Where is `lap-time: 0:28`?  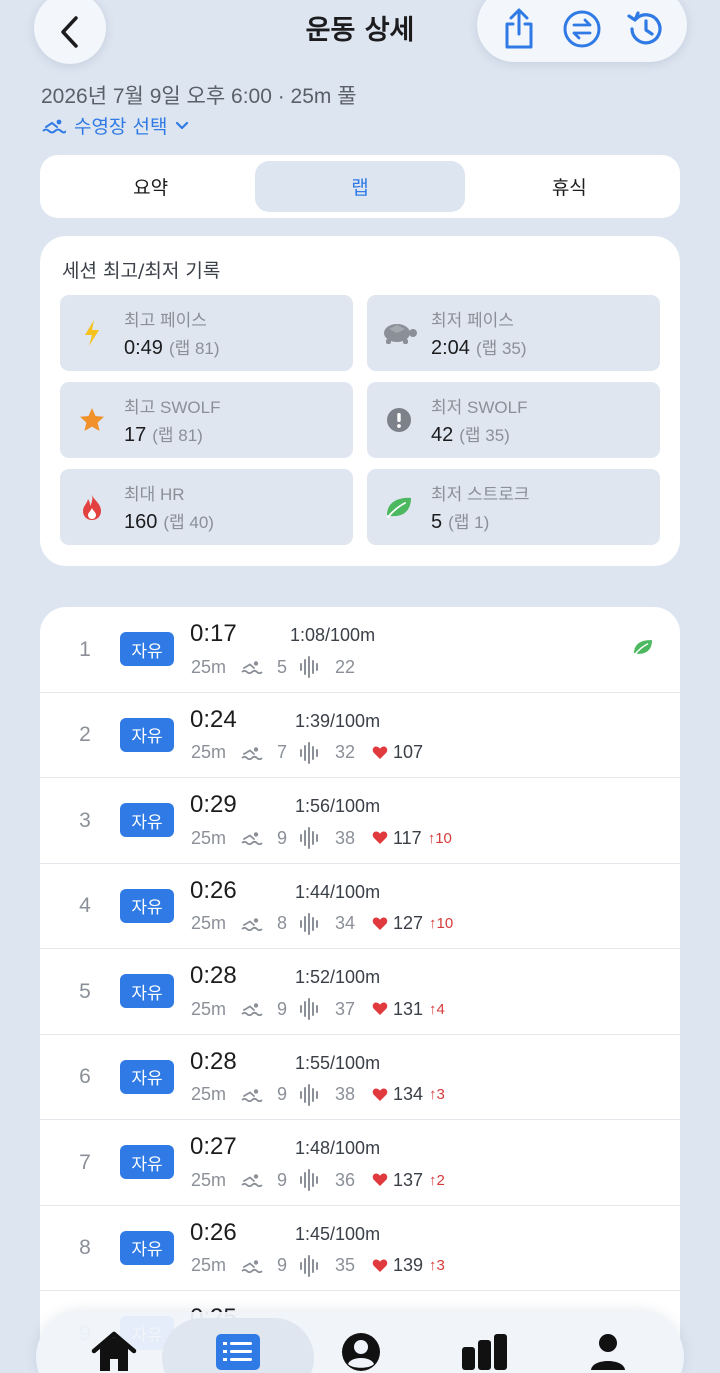 lap-time: 0:28 is located at coordinates (213, 975).